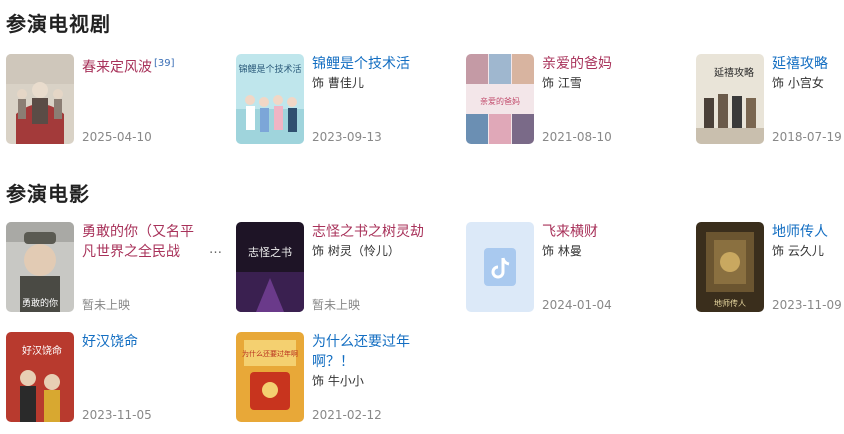  Describe the element at coordinates (770, 99) in the screenshot. I see `tv-card-yanxi: 延禧攻略 延禧攻略 饰 小宫女 2018-07-19` at that location.